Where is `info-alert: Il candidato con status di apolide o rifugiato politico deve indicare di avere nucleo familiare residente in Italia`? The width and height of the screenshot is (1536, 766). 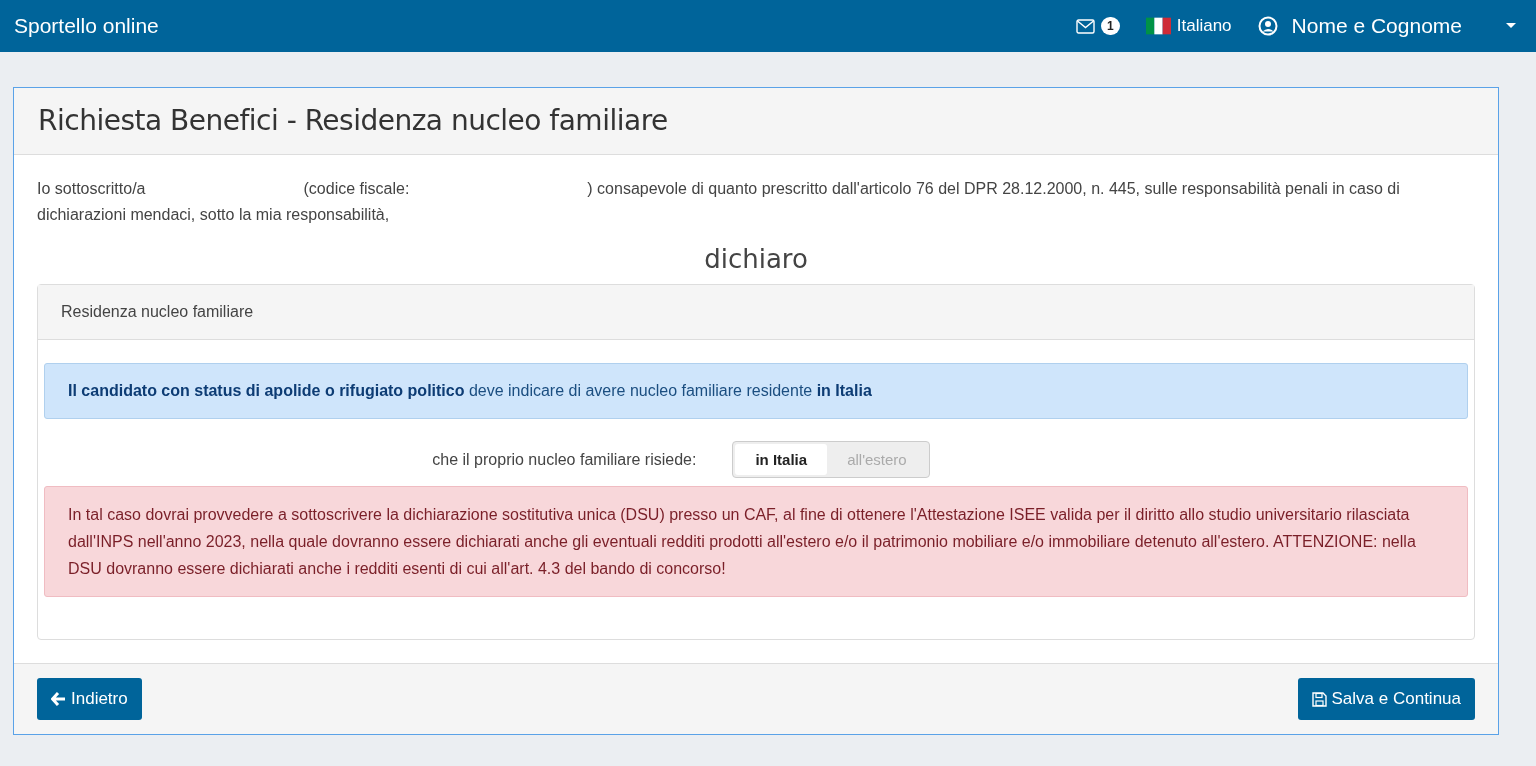 info-alert: Il candidato con status di apolide o rifugiato politico deve indicare di avere nucleo familiare residente in Italia is located at coordinates (756, 391).